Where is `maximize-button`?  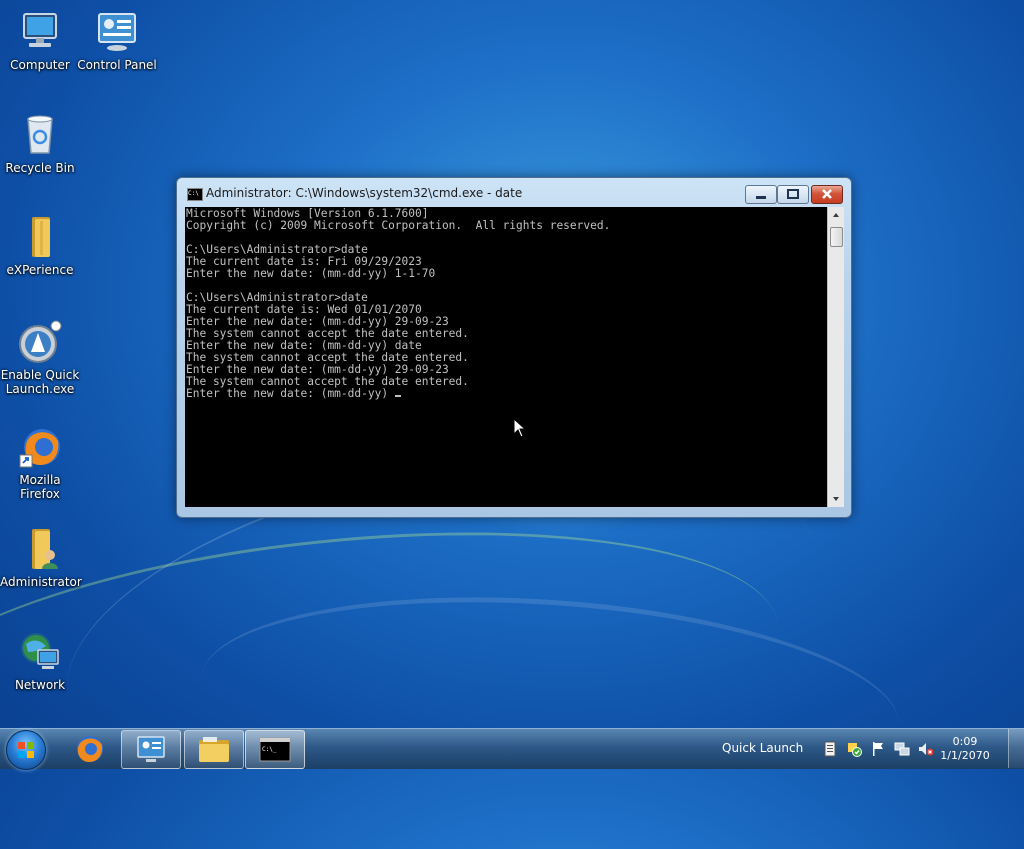
maximize-button is located at coordinates (793, 194).